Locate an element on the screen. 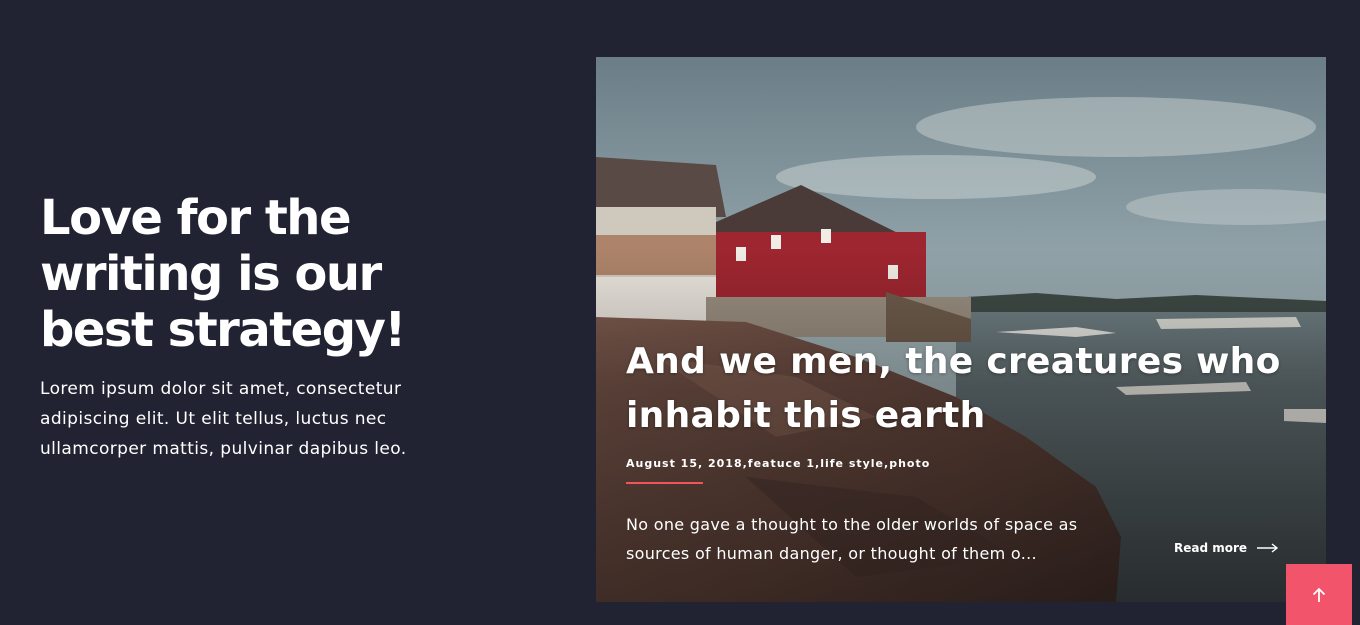 The width and height of the screenshot is (1360, 625). scroll-to-top-button is located at coordinates (1319, 594).